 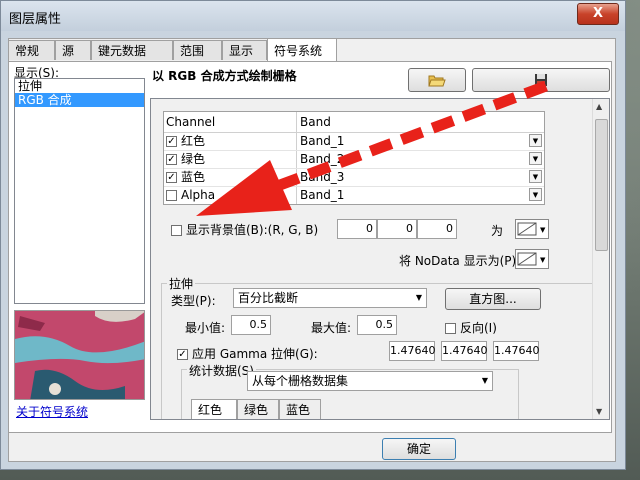 What do you see at coordinates (302, 50) in the screenshot?
I see `tab-symbology: 符号系统` at bounding box center [302, 50].